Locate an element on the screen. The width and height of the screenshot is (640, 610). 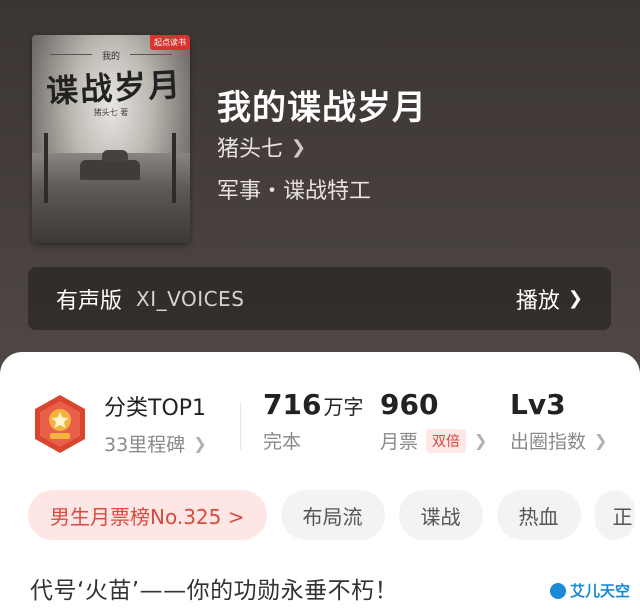
level-value: Lv3 is located at coordinates (538, 404).